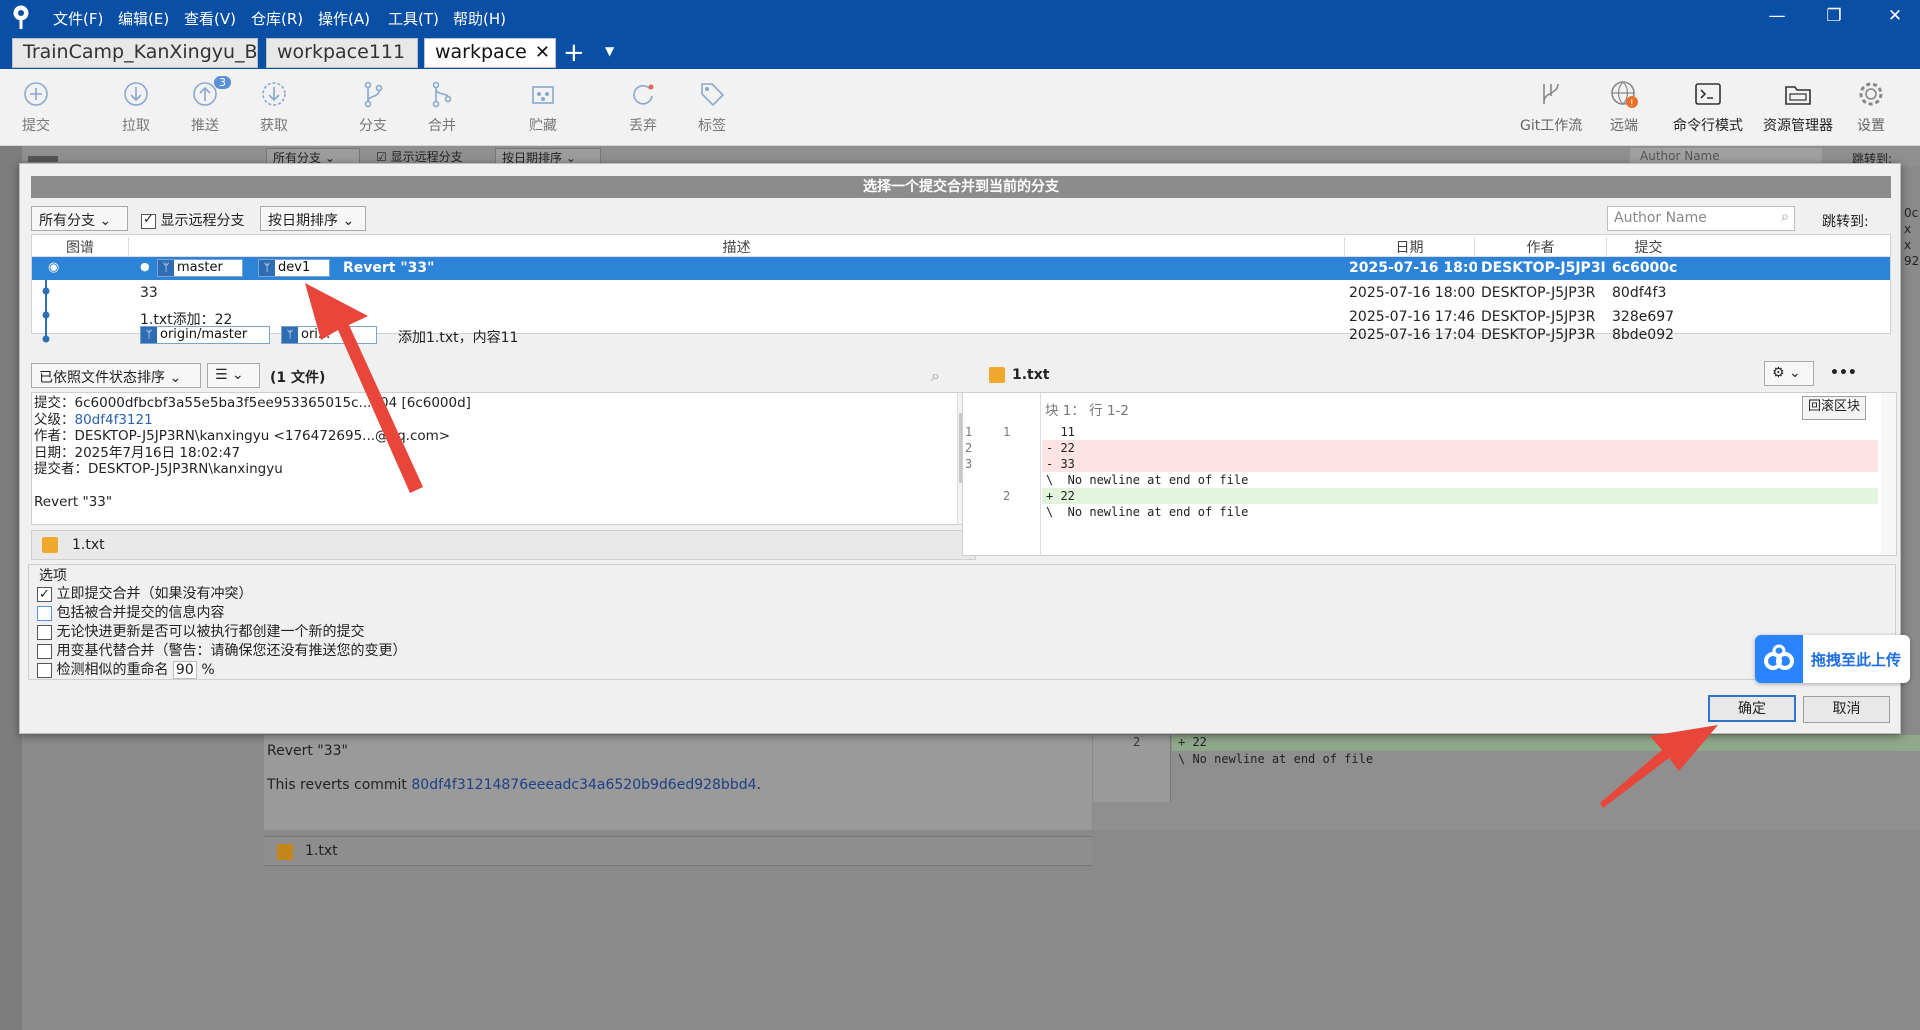 The image size is (1920, 1030). What do you see at coordinates (1871, 126) in the screenshot?
I see `toolbar-label: 设置` at bounding box center [1871, 126].